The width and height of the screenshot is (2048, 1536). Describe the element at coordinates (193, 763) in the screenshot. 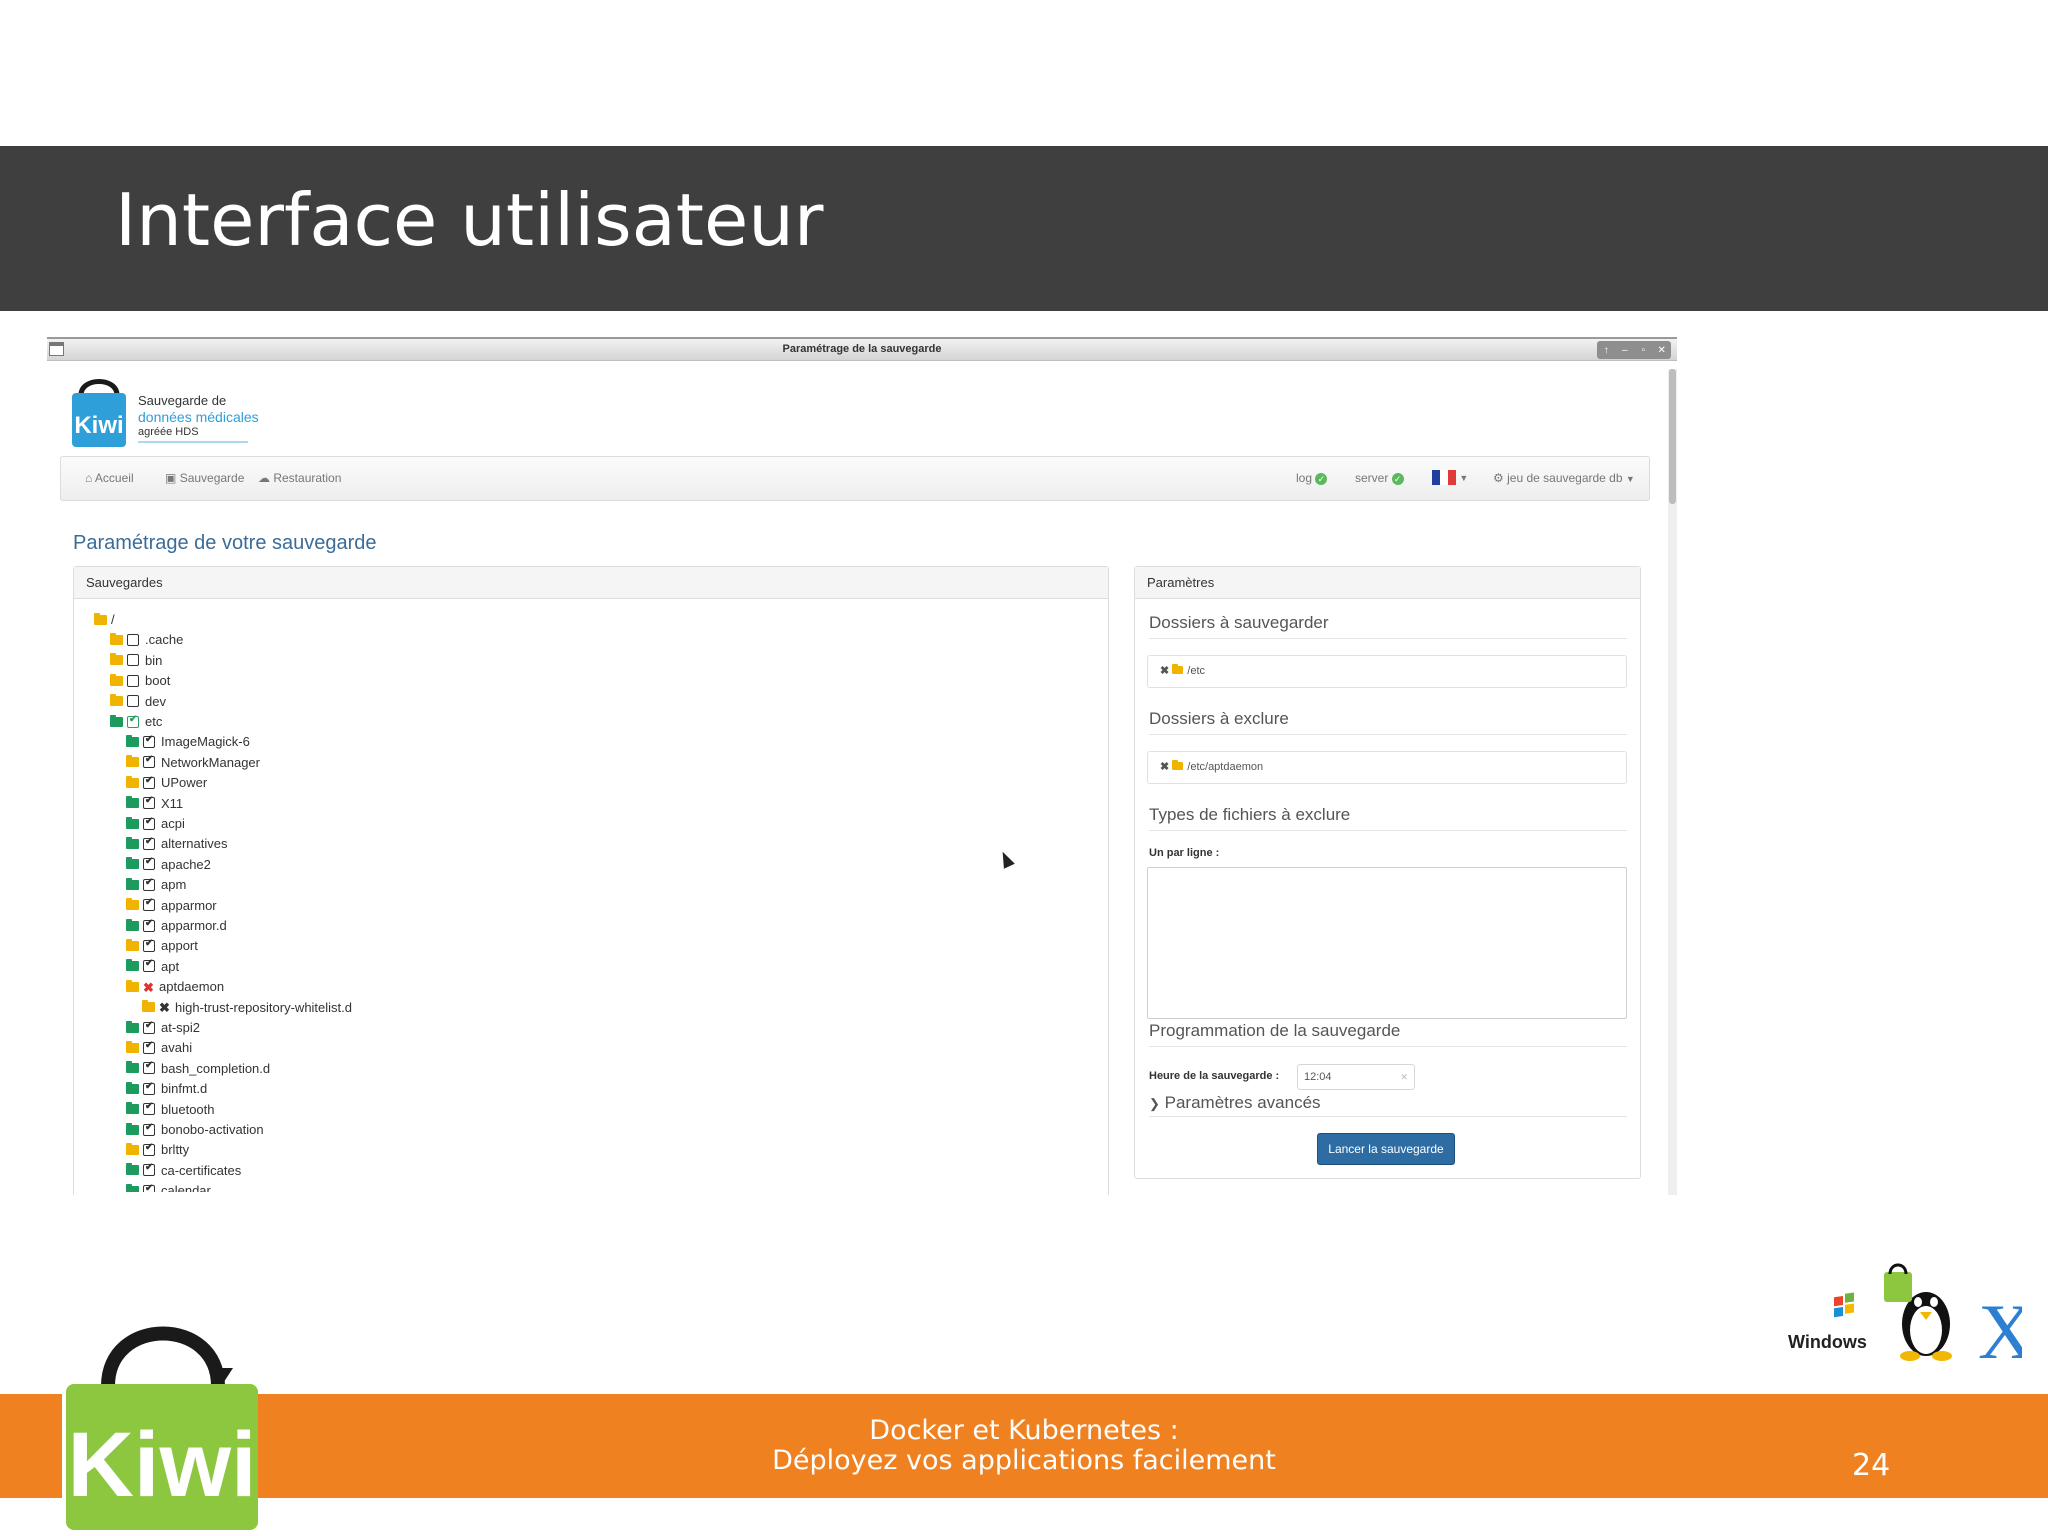

I see `tree-node: NetworkManager` at that location.